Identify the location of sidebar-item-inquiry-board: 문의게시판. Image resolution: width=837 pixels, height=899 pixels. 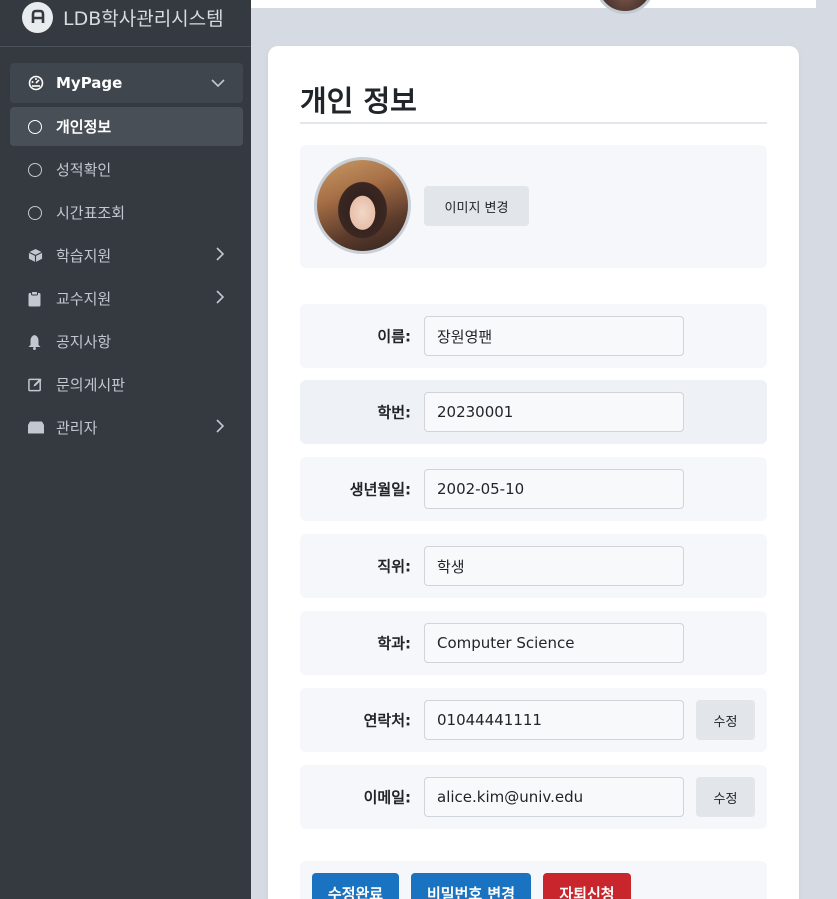
(126, 384).